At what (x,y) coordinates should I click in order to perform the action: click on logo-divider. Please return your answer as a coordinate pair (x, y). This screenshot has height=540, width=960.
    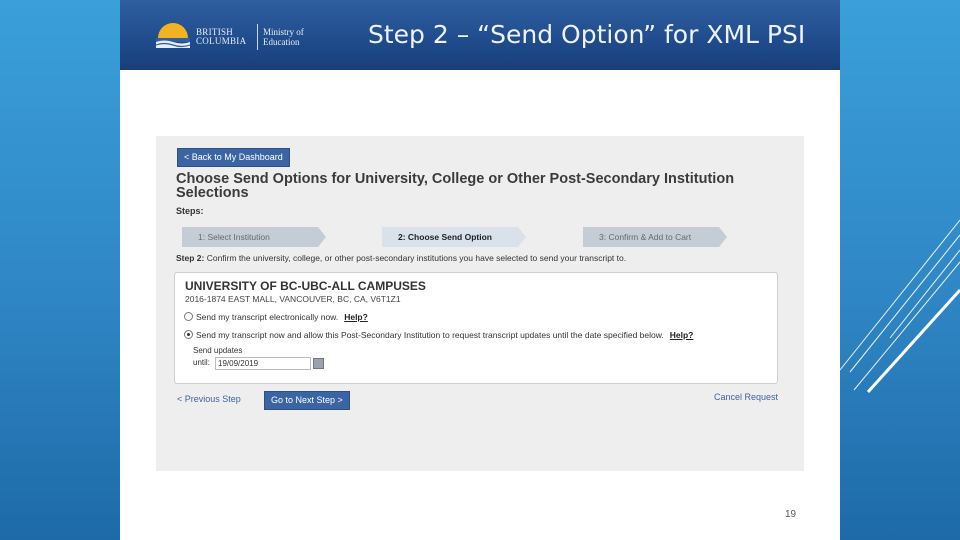
    Looking at the image, I should click on (257, 37).